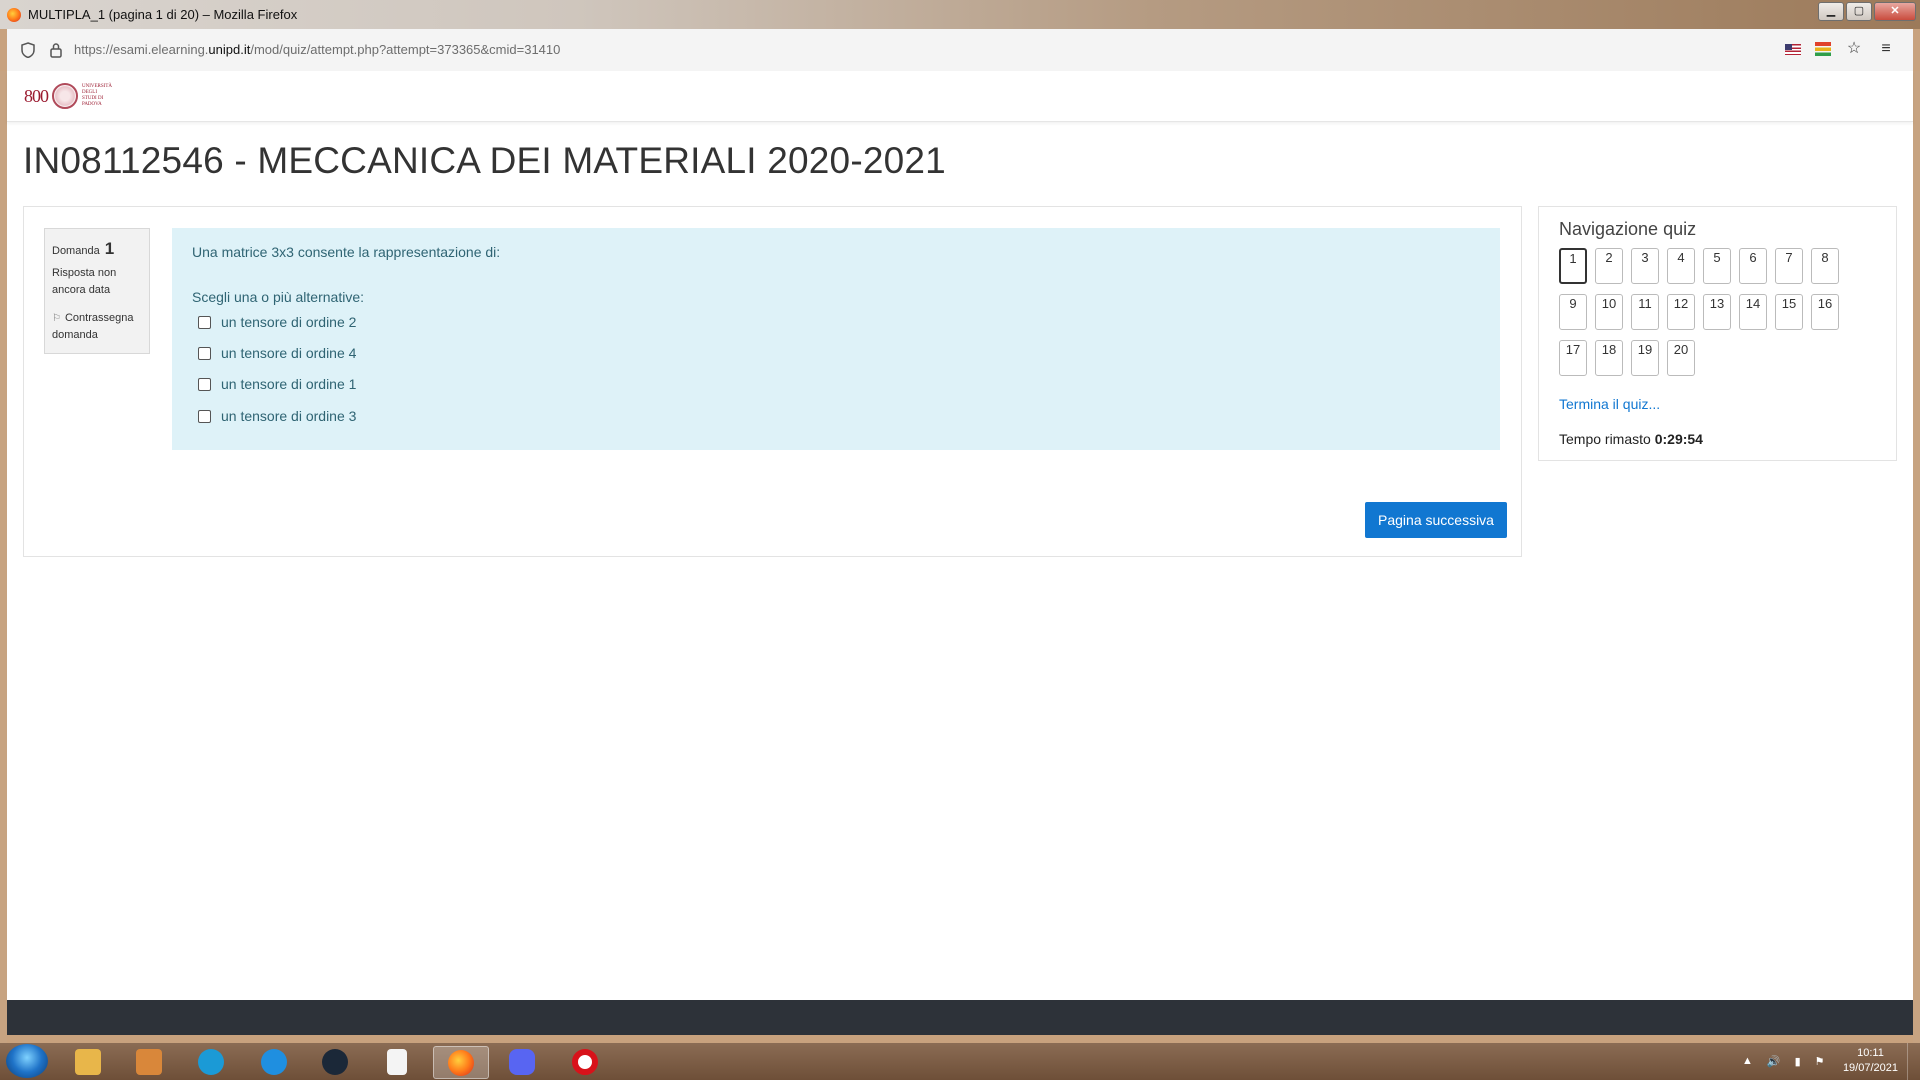  What do you see at coordinates (56, 318) in the screenshot?
I see `flag-icon: ⚐` at bounding box center [56, 318].